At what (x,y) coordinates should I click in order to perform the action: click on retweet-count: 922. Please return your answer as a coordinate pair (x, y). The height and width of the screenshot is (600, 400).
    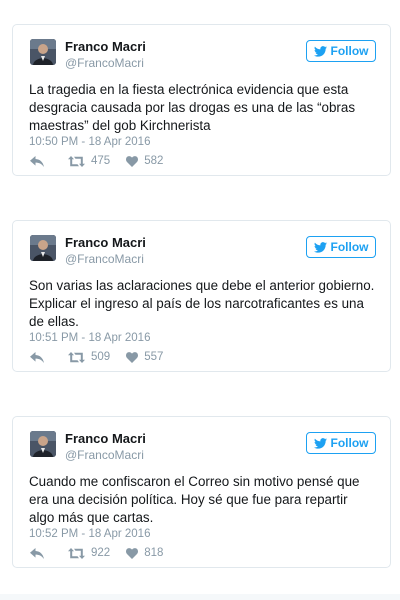
    Looking at the image, I should click on (101, 553).